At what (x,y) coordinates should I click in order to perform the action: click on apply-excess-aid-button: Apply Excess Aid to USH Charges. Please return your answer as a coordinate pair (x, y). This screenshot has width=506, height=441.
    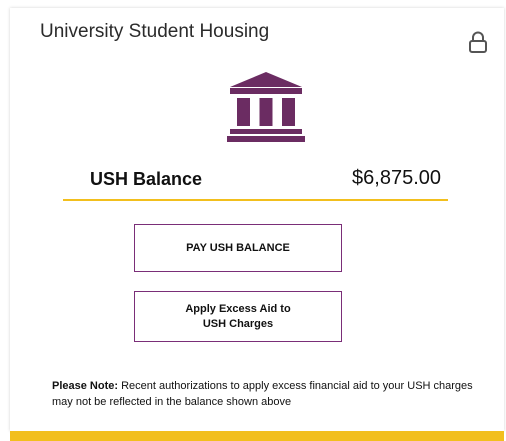
    Looking at the image, I should click on (238, 316).